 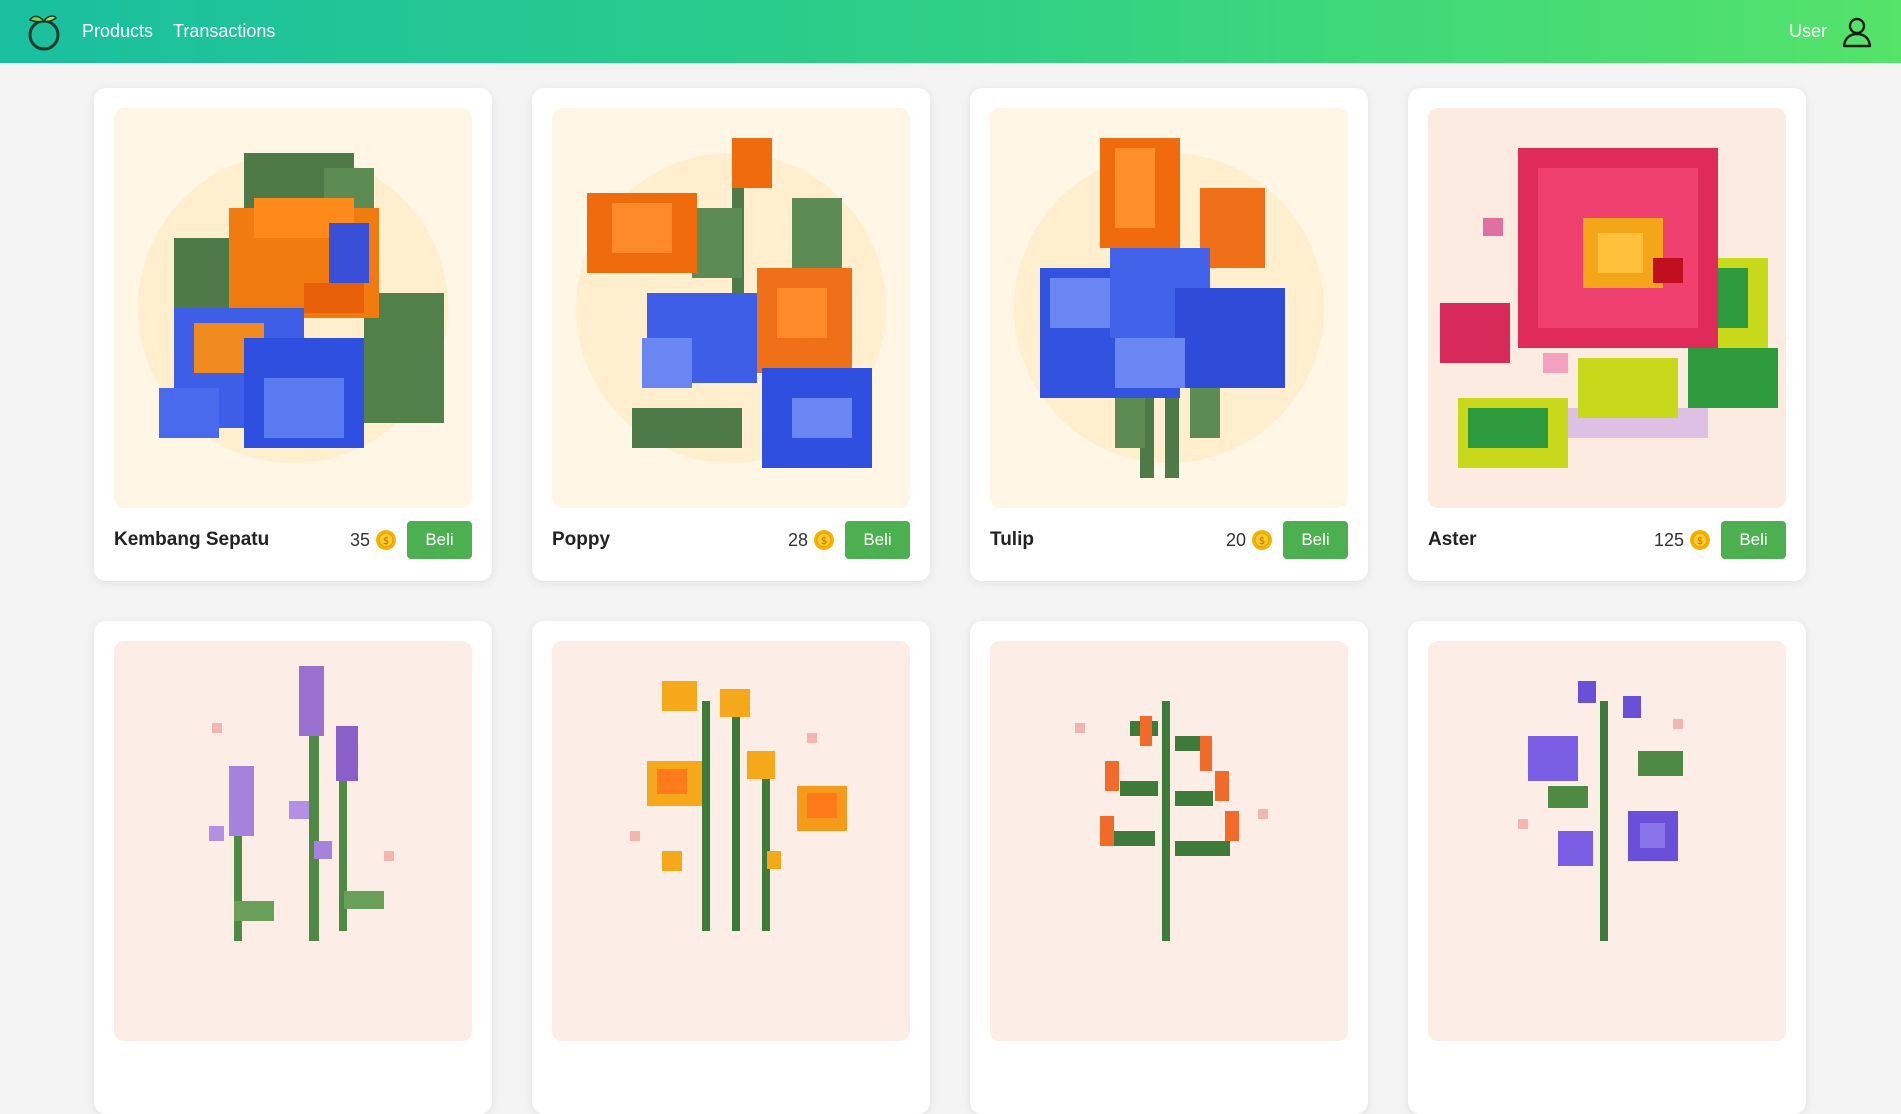 What do you see at coordinates (1235, 539) in the screenshot?
I see `price-value: 20` at bounding box center [1235, 539].